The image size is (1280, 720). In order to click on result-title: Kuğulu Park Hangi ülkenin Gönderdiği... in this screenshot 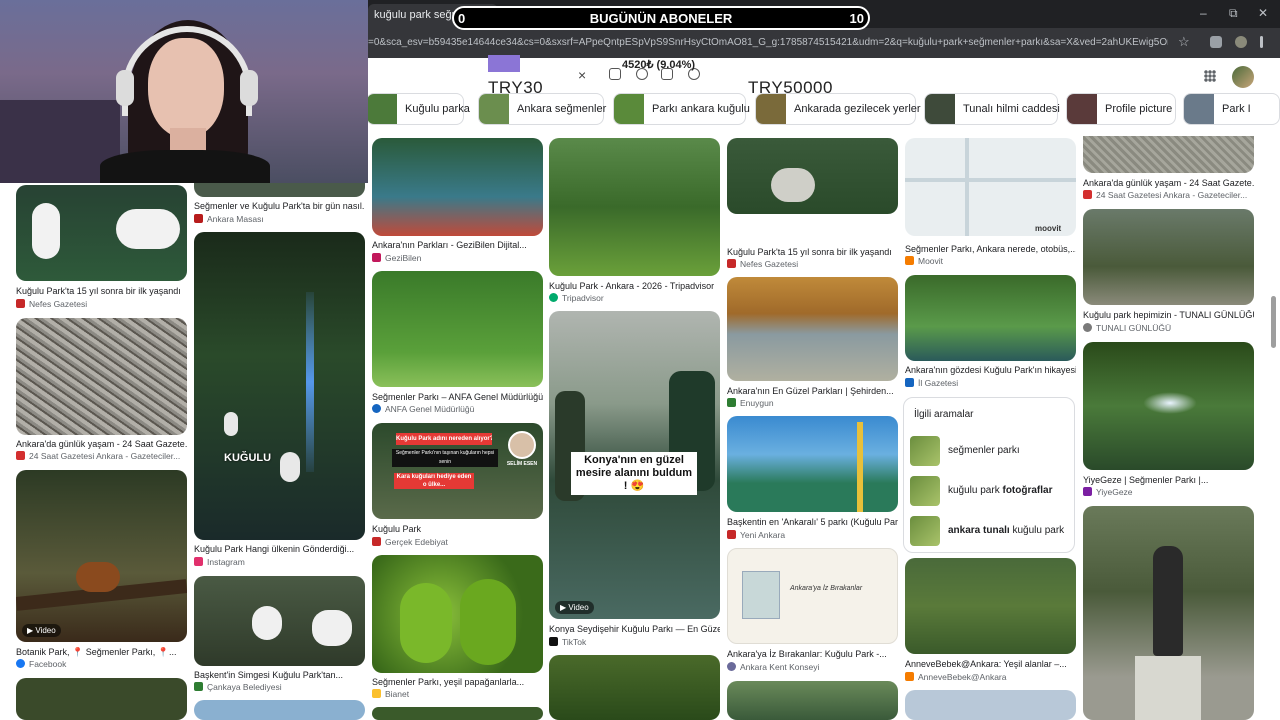, I will do `click(279, 549)`.